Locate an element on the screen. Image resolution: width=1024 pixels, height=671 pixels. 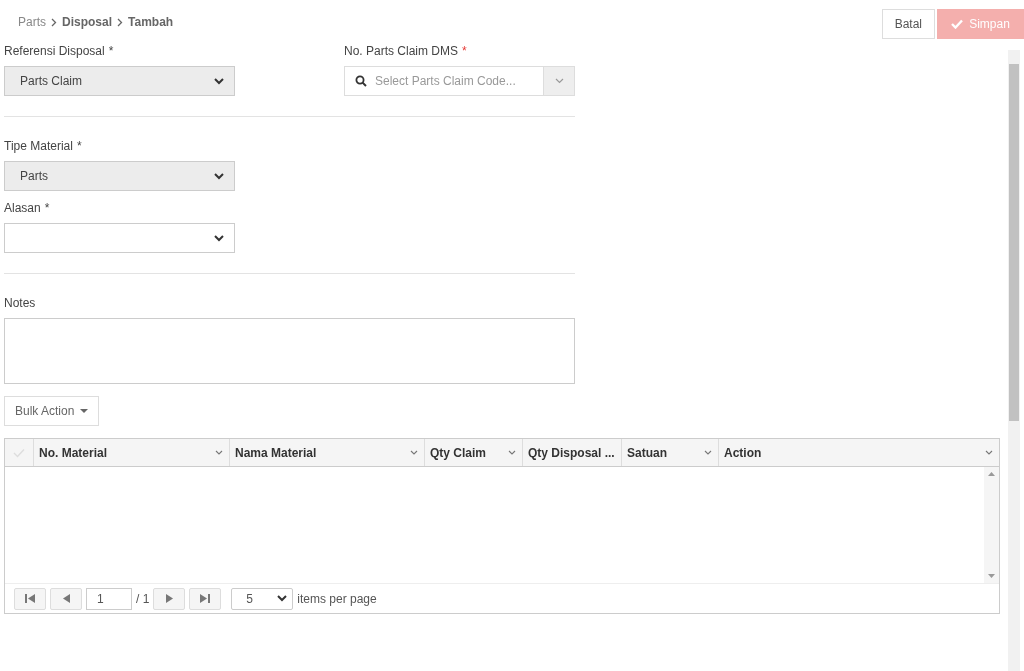
items-per-page-label: items per page is located at coordinates (337, 598).